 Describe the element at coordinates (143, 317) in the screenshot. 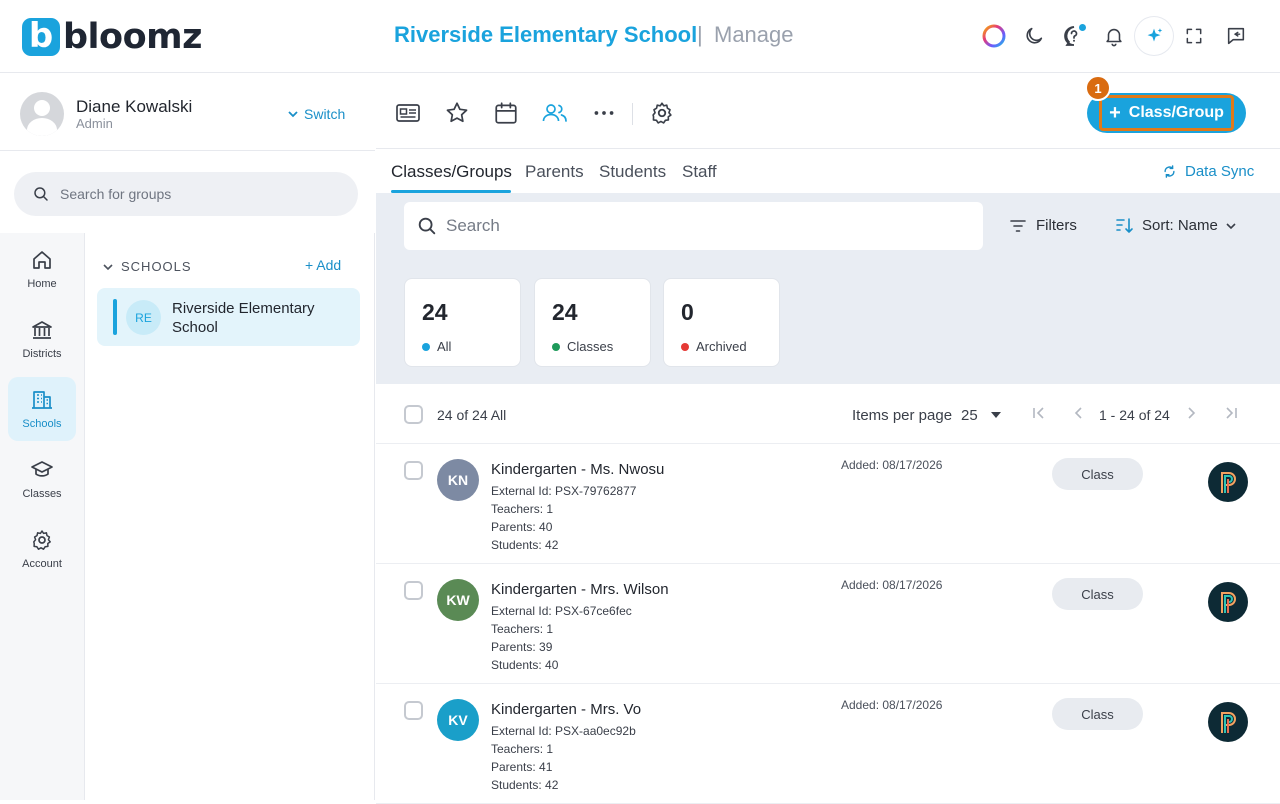

I see `school-initials-badge: RE` at that location.